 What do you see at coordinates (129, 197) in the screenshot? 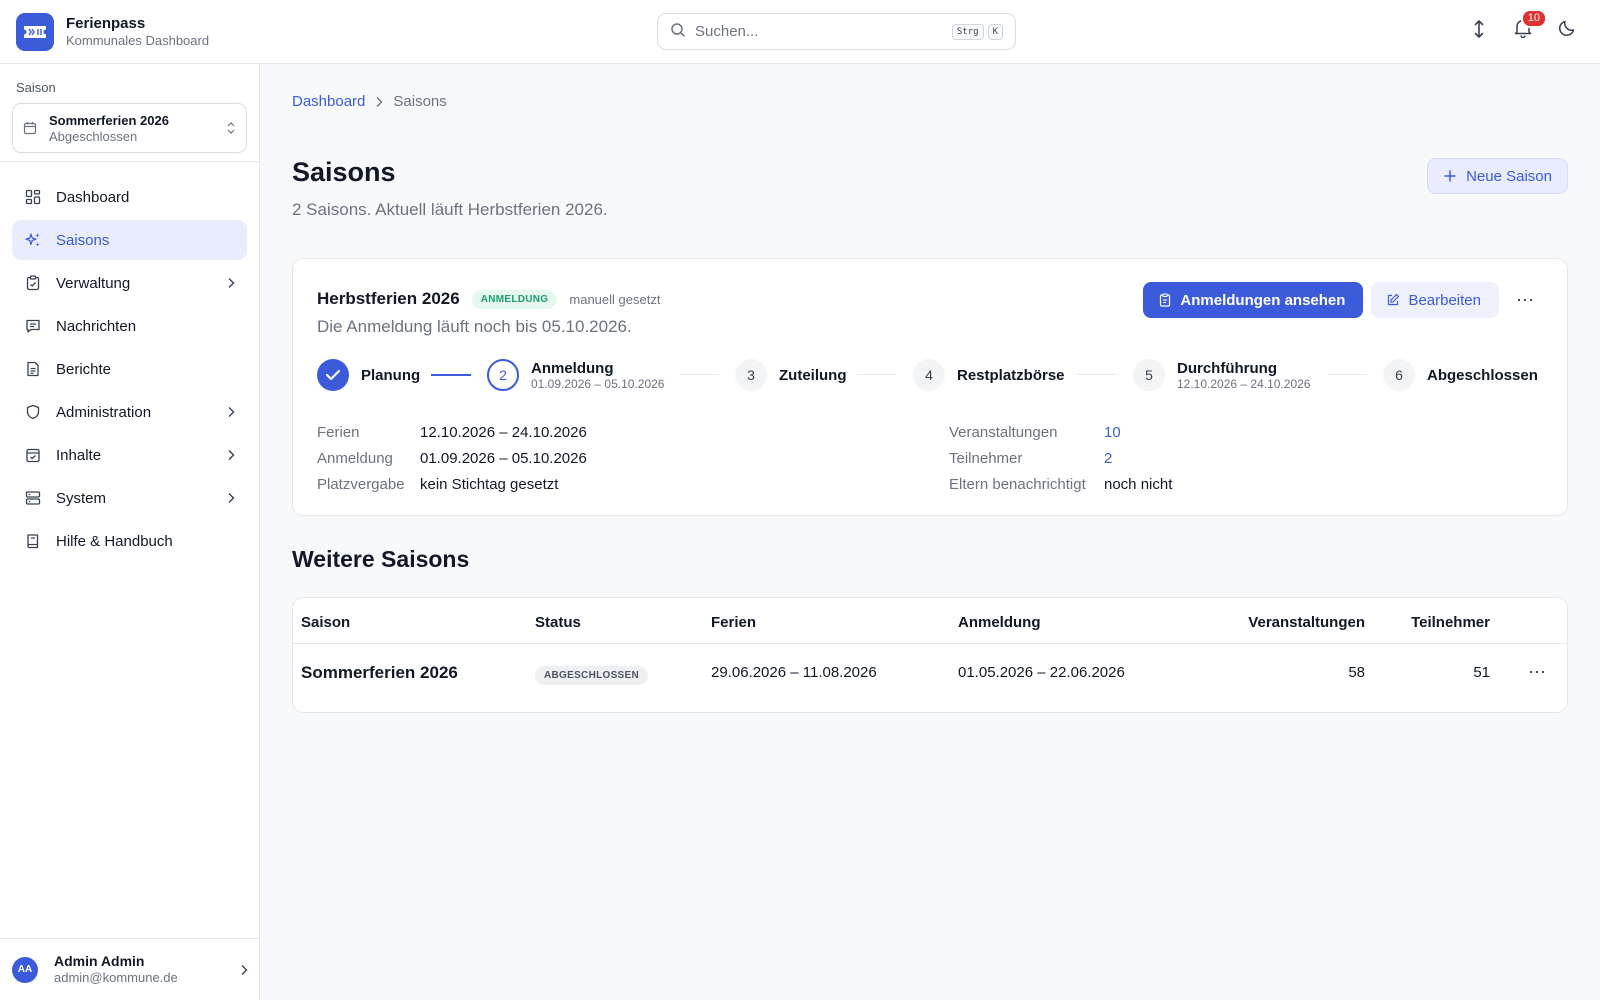
I see `sidebar-item-dashboard: Dashboard` at bounding box center [129, 197].